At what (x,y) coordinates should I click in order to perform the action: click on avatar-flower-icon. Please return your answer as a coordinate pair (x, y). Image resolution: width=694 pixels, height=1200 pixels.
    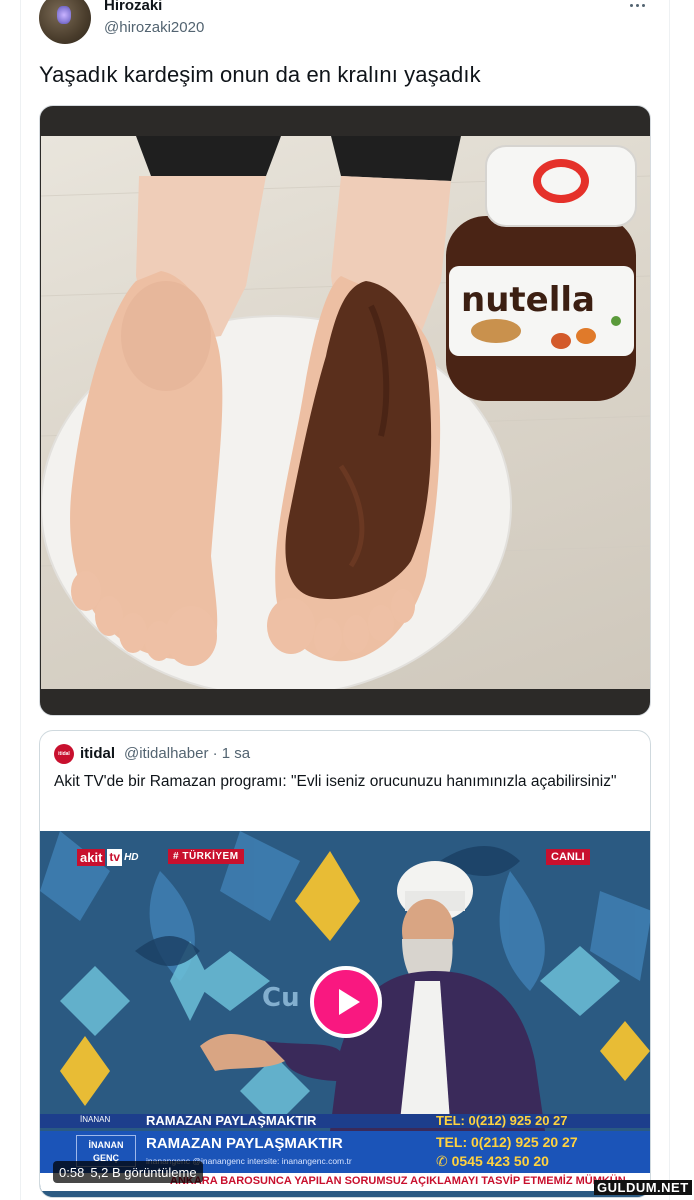
    Looking at the image, I should click on (64, 15).